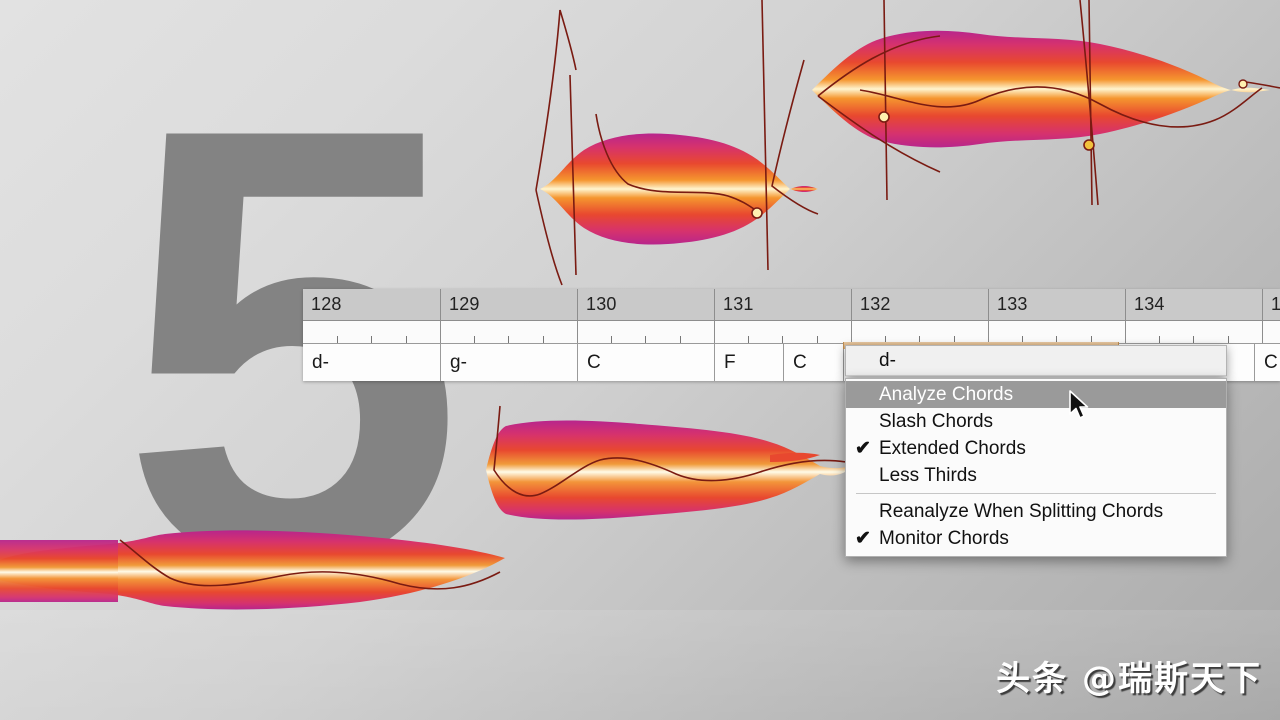 The width and height of the screenshot is (1280, 720). What do you see at coordinates (671, 470) in the screenshot?
I see `waveform-blob-lower-middle` at bounding box center [671, 470].